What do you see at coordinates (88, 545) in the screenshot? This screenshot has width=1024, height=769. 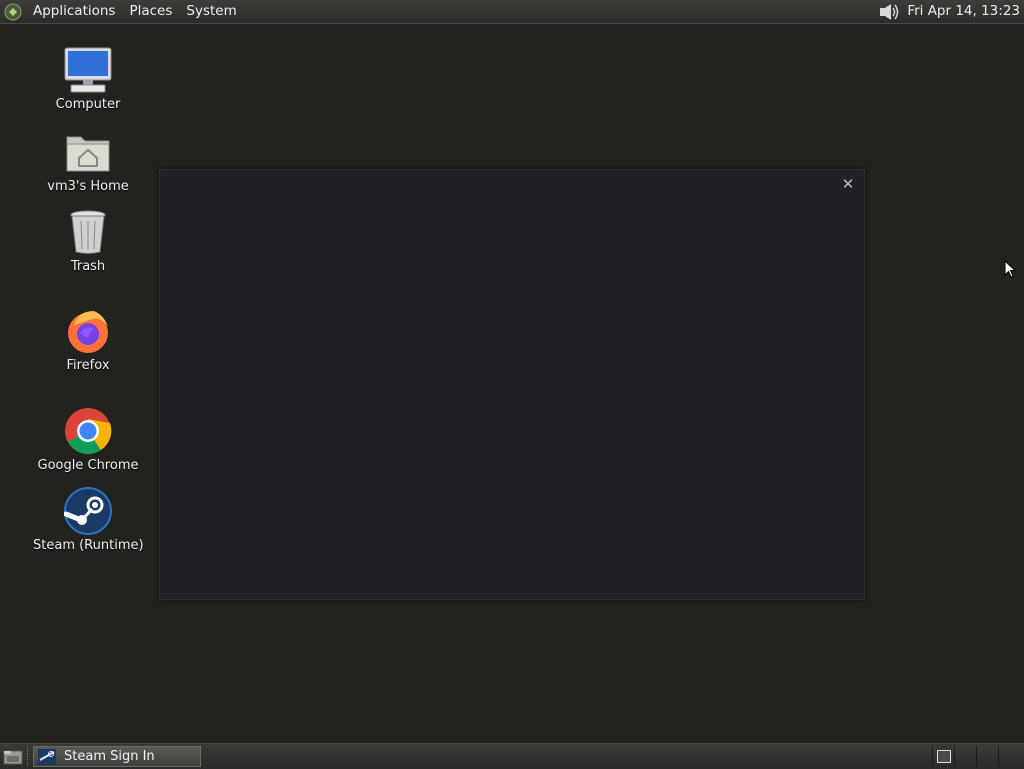 I see `desktop-icon-label: Steam (Runtime)` at bounding box center [88, 545].